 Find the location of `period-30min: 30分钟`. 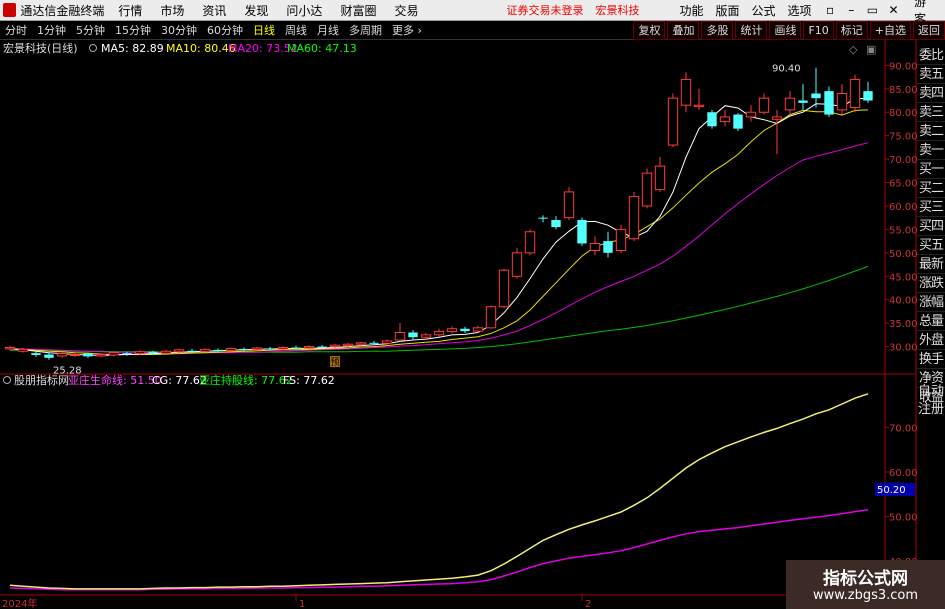

period-30min: 30分钟 is located at coordinates (179, 30).